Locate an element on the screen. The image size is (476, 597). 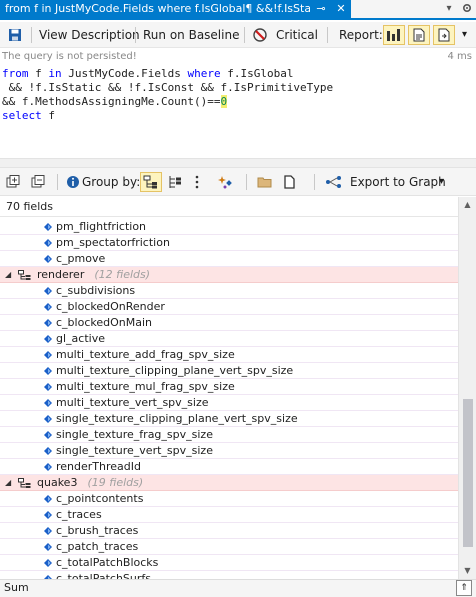
scroll-down-icon: ▼ is located at coordinates (467, 571).